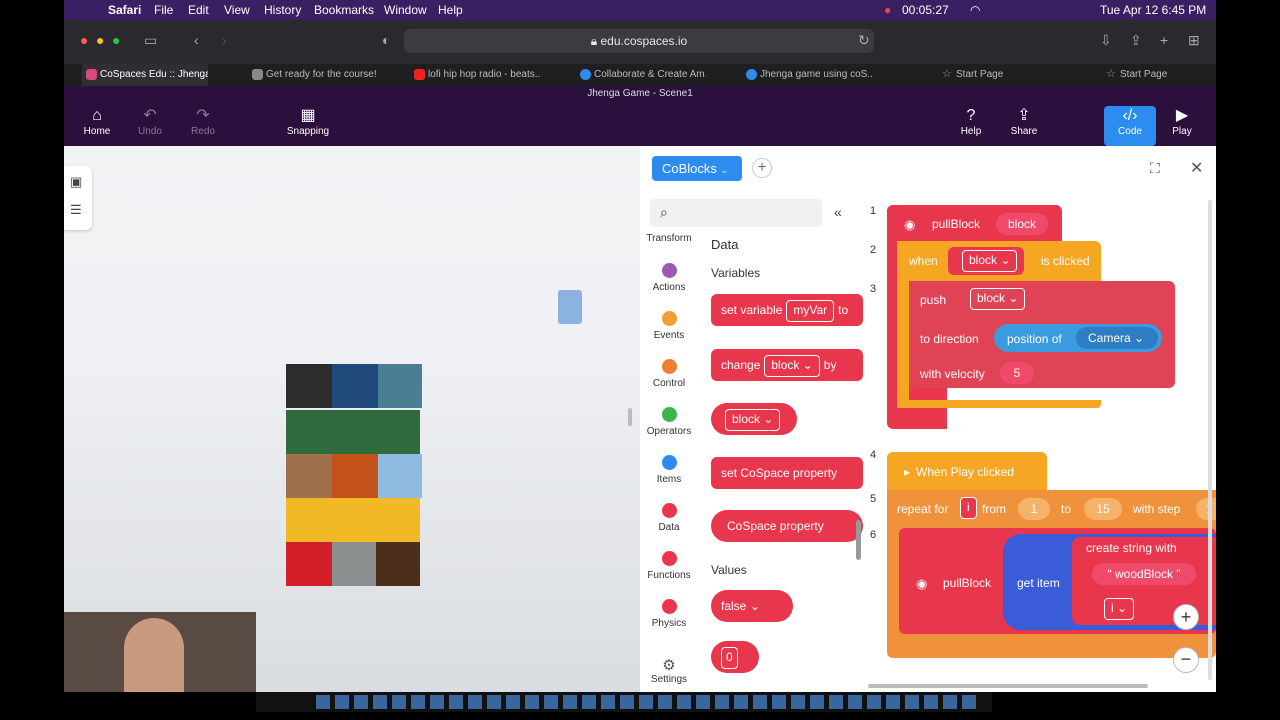  I want to click on download-icon: ⇩, so click(1106, 40).